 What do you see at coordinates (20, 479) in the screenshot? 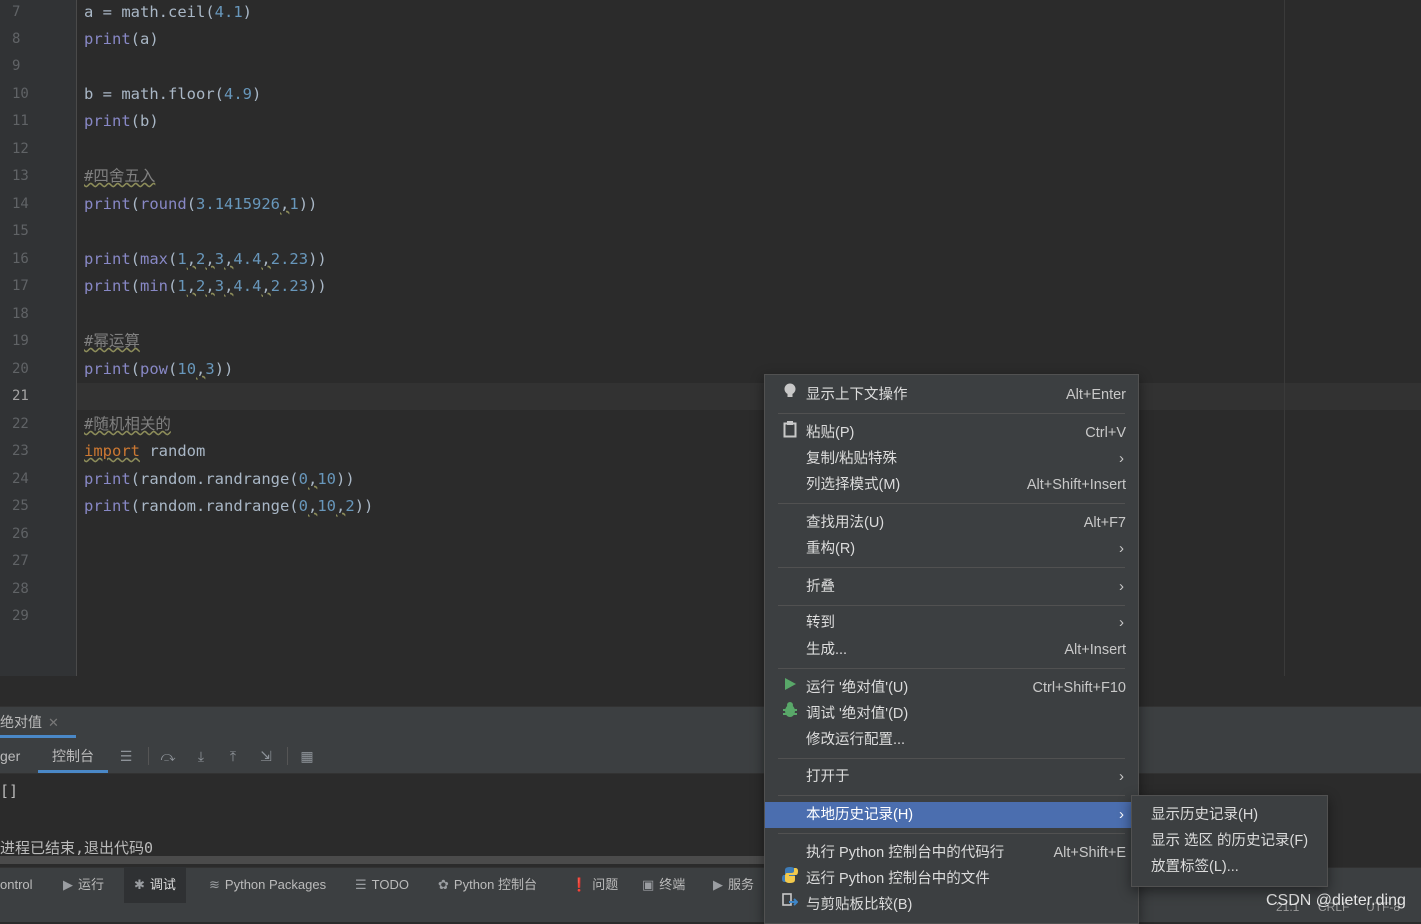
I see `line-number: 24` at bounding box center [20, 479].